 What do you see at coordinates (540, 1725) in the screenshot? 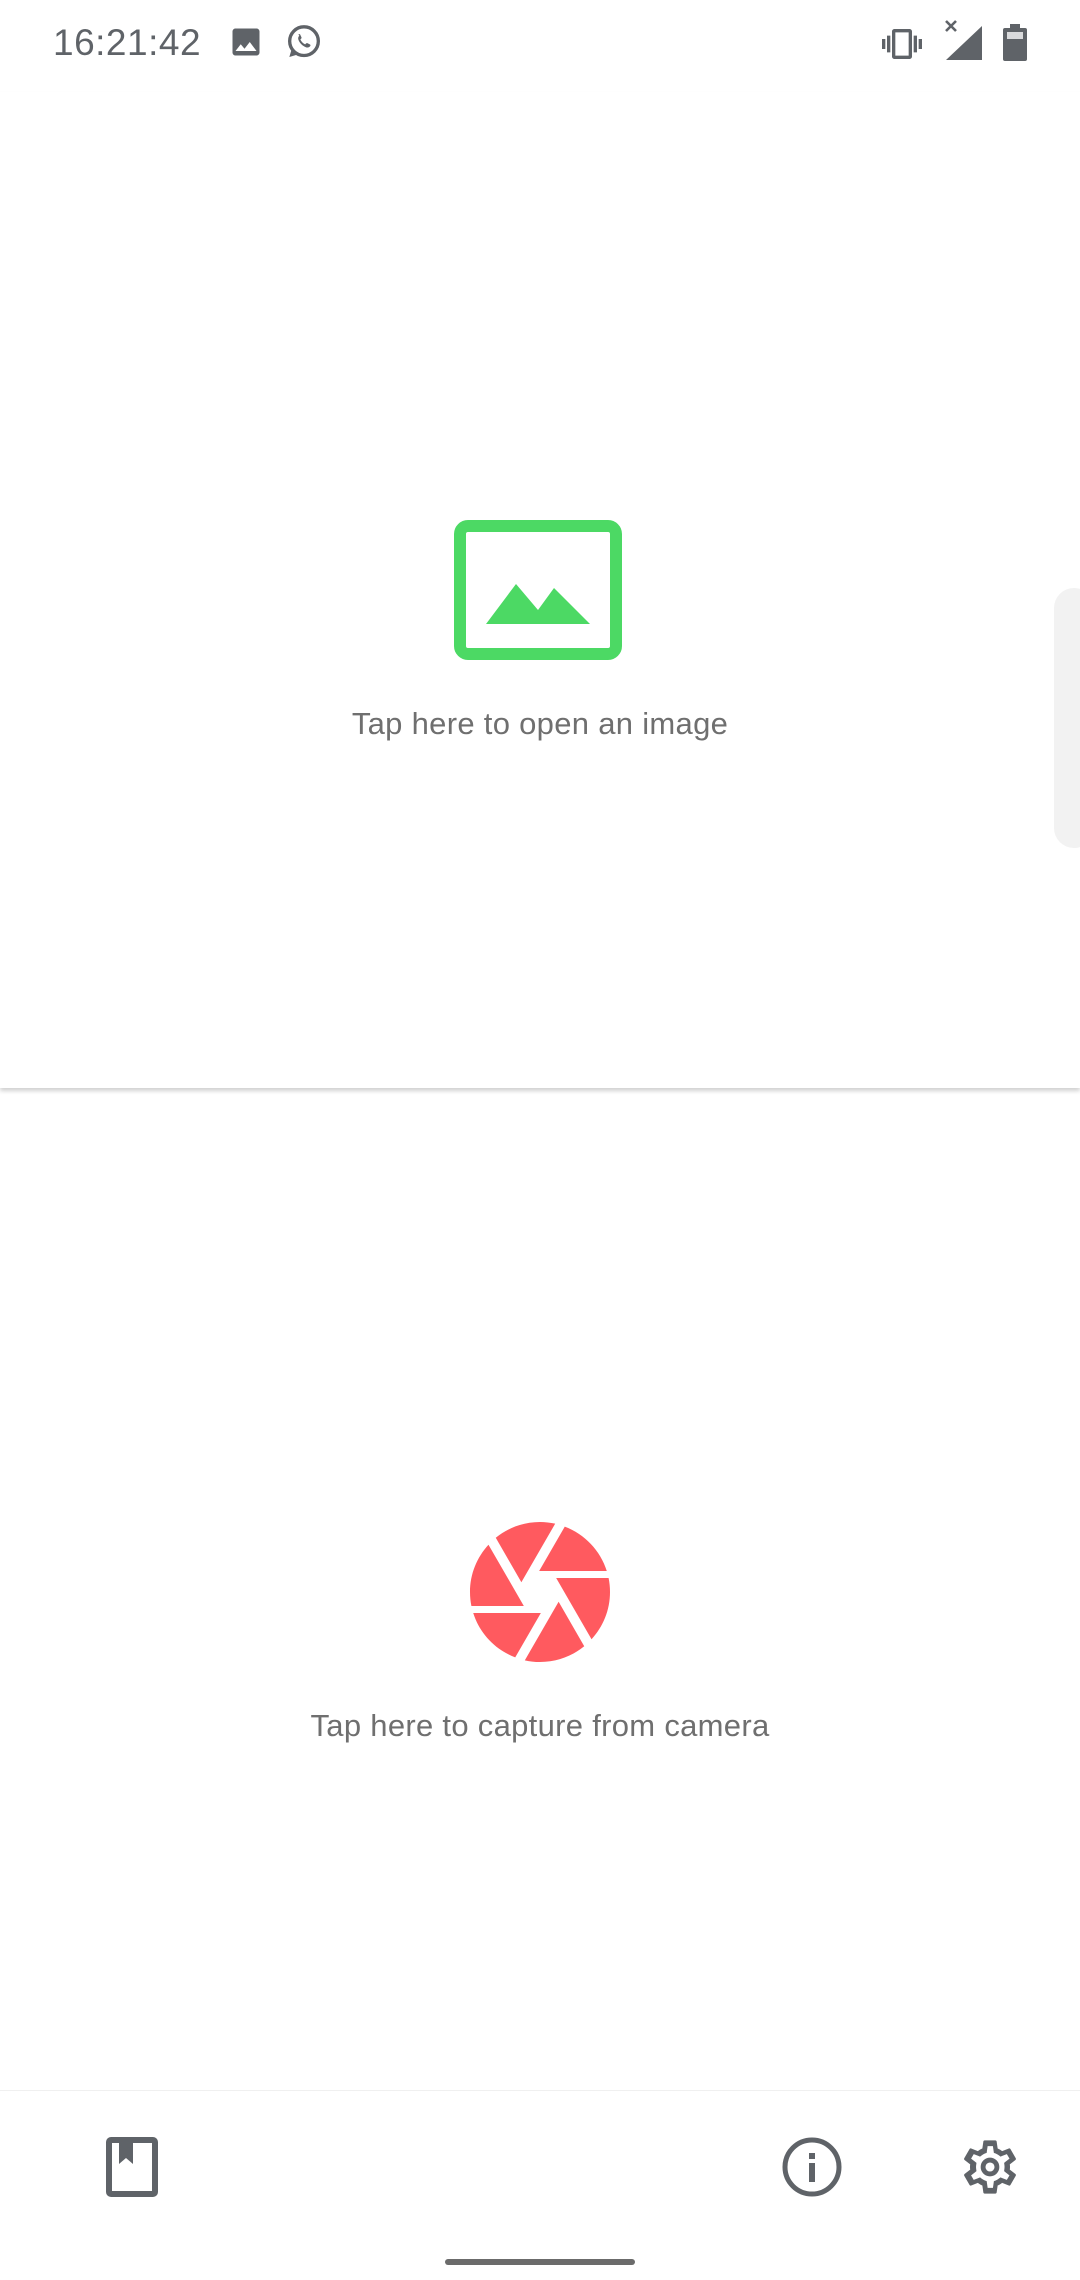
I see `capture-camera-label: Tap here to capture from camera` at bounding box center [540, 1725].